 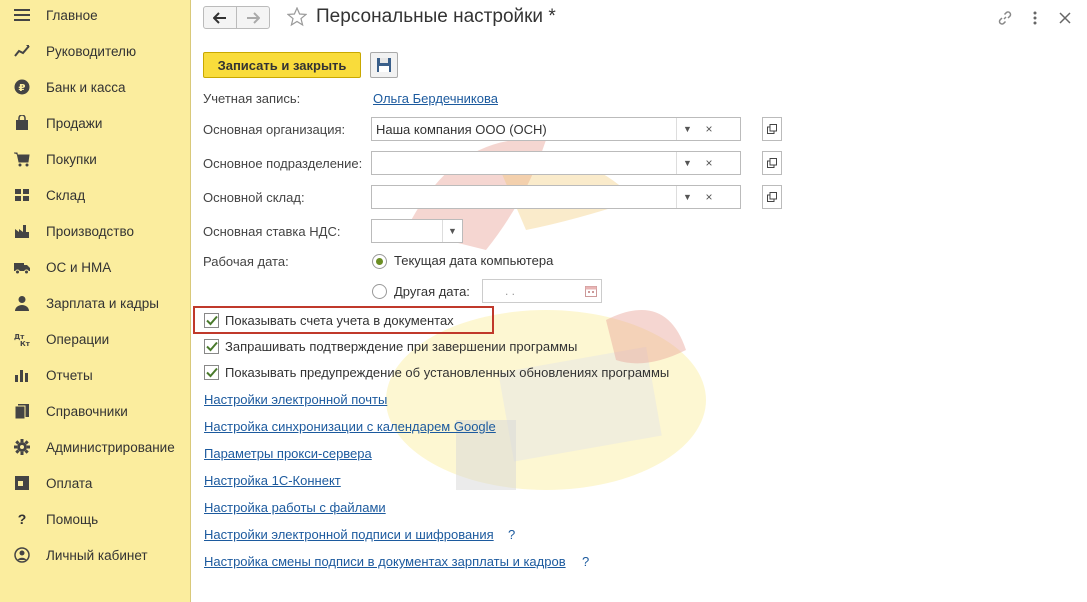 I want to click on warehouse-field: ▼ ×, so click(x=556, y=197).